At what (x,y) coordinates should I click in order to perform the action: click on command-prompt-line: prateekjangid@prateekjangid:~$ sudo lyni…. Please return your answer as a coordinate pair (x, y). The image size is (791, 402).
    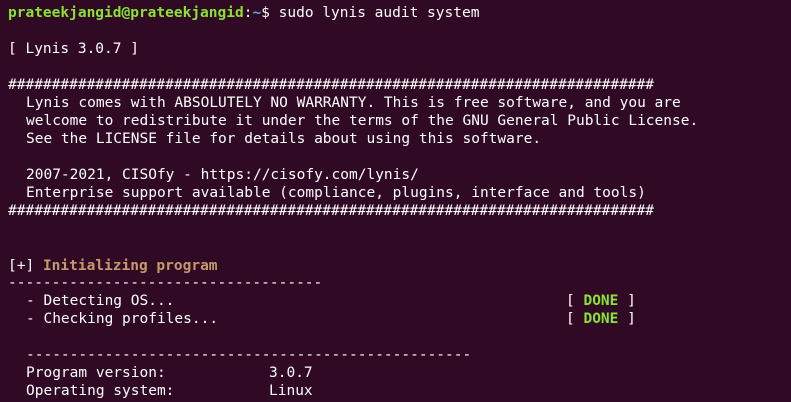
    Looking at the image, I should click on (243, 13).